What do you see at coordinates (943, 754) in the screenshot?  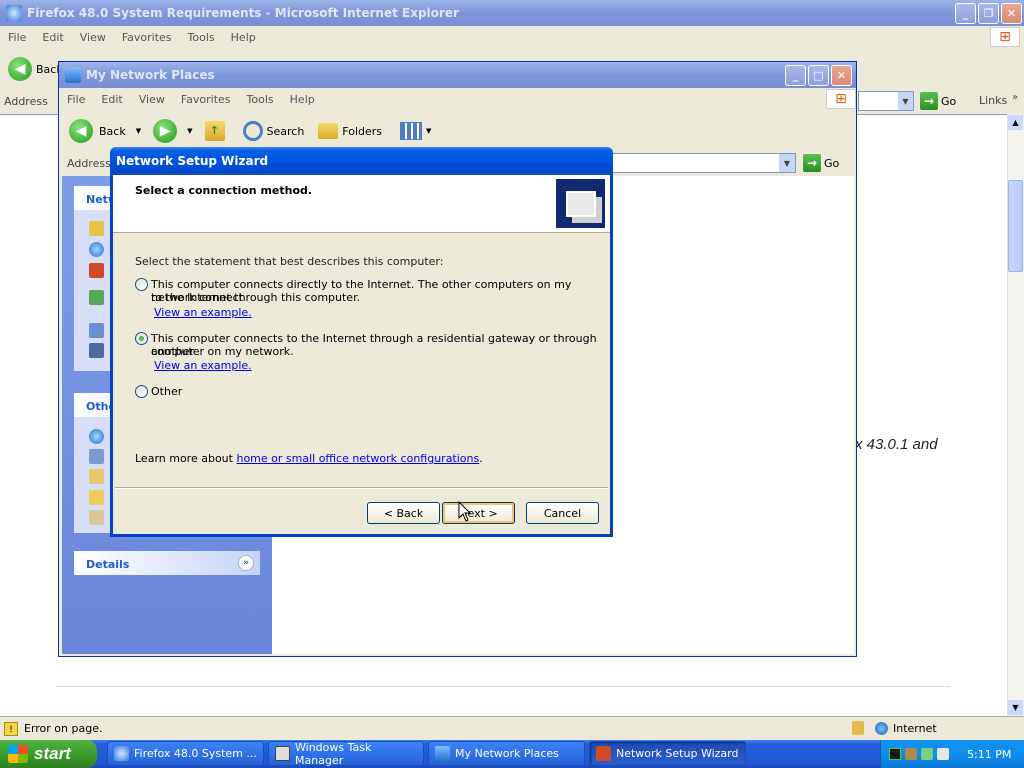 I see `tray-volume-icon` at bounding box center [943, 754].